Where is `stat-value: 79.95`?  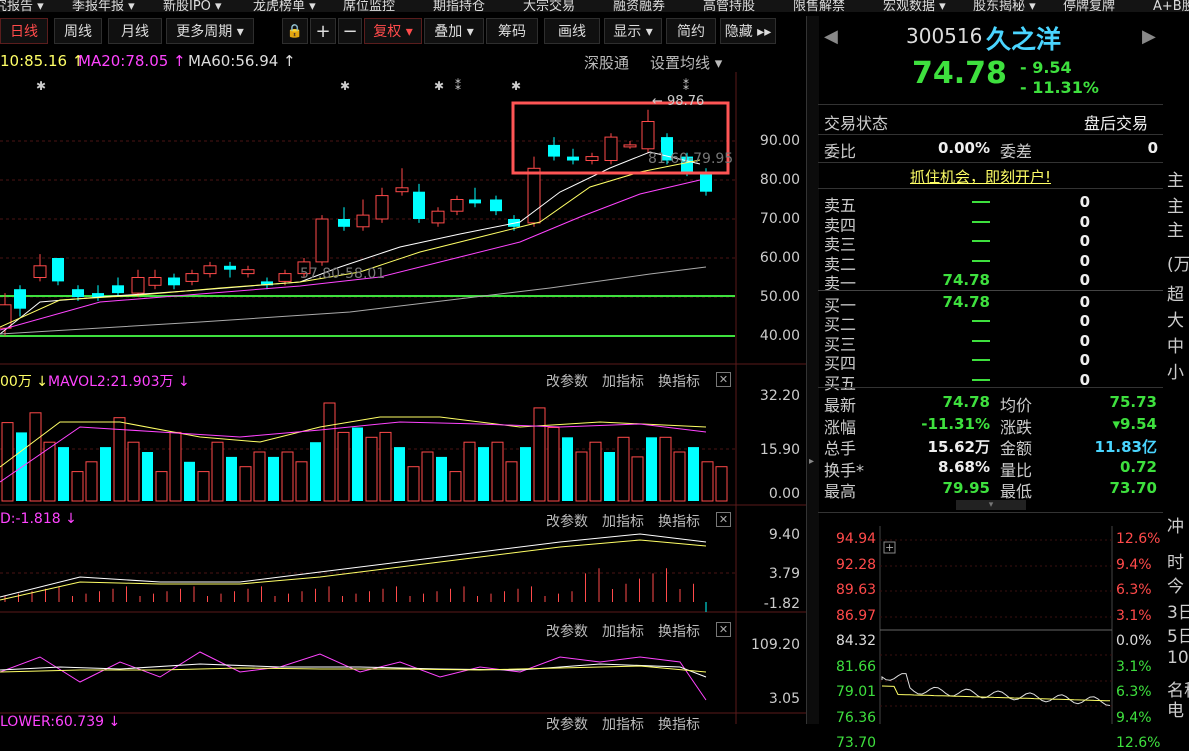 stat-value: 79.95 is located at coordinates (966, 488).